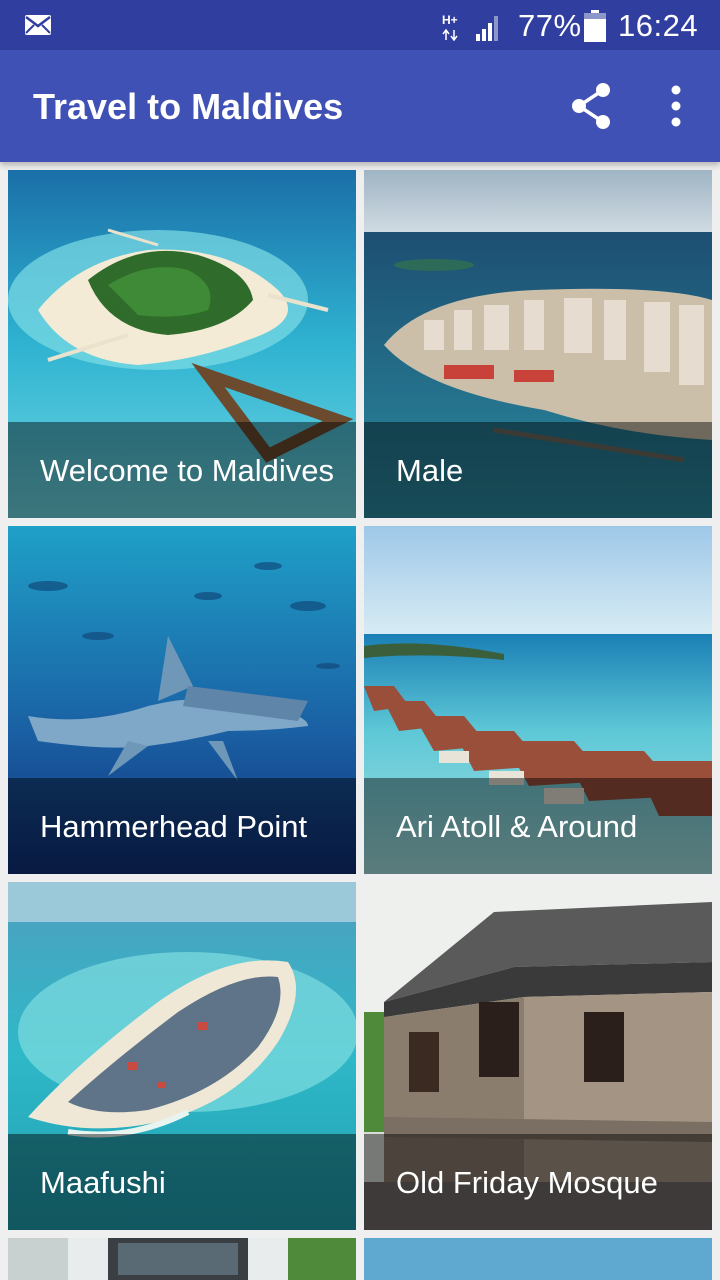 The width and height of the screenshot is (720, 1280). Describe the element at coordinates (38, 25) in the screenshot. I see `mail-icon` at that location.